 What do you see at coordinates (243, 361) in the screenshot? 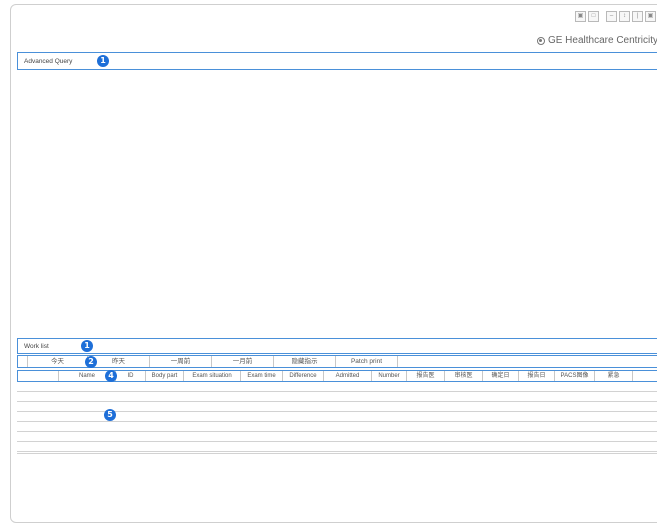
I see `filter-one-month-button: 一月前` at bounding box center [243, 361].